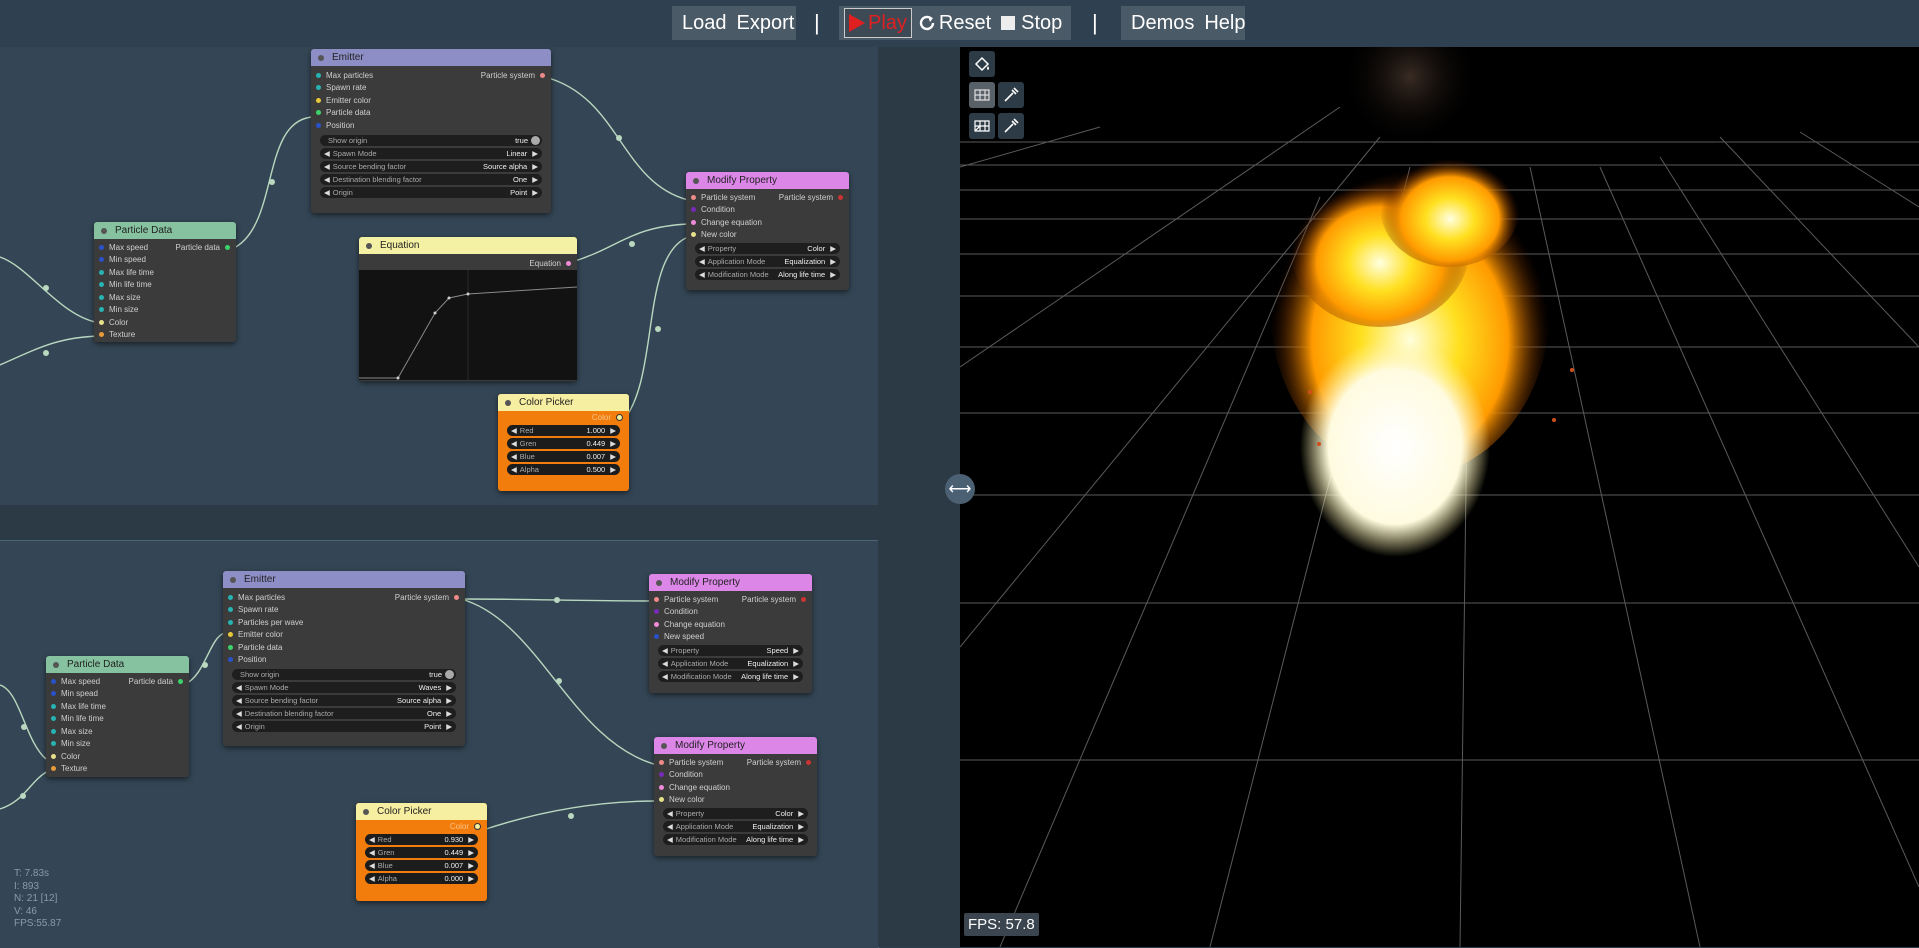 This screenshot has height=948, width=1919. I want to click on play-button: Play, so click(878, 23).